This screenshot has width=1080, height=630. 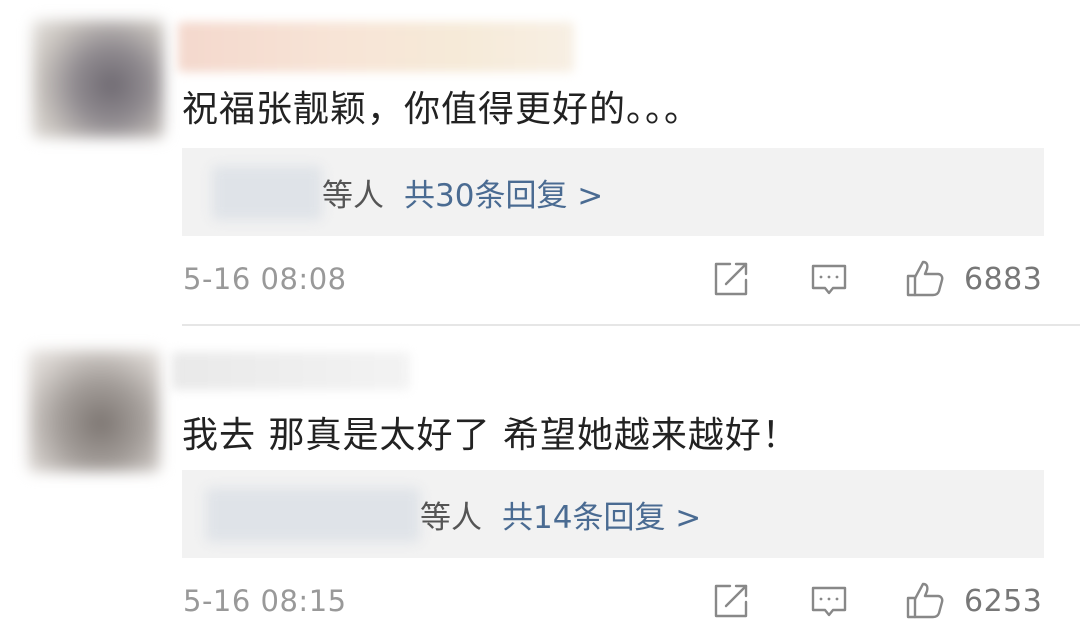 What do you see at coordinates (490, 435) in the screenshot?
I see `comment-text: 我去 那真是太好了 希望她越来越好！` at bounding box center [490, 435].